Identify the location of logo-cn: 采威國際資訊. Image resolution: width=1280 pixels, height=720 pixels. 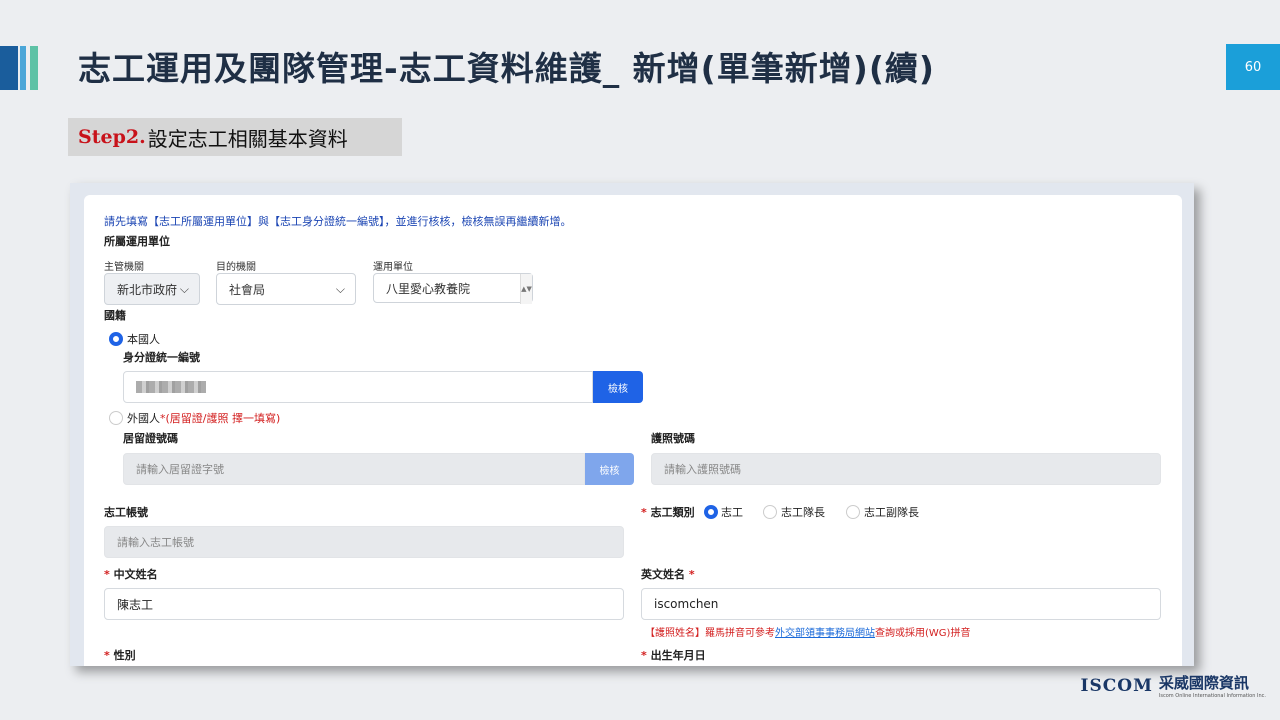
(1203, 683).